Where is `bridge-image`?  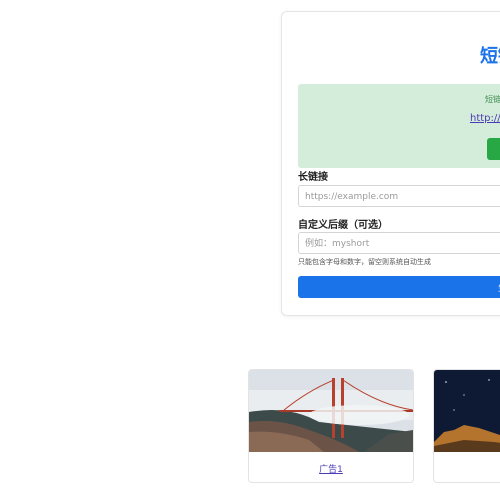 bridge-image is located at coordinates (331, 411).